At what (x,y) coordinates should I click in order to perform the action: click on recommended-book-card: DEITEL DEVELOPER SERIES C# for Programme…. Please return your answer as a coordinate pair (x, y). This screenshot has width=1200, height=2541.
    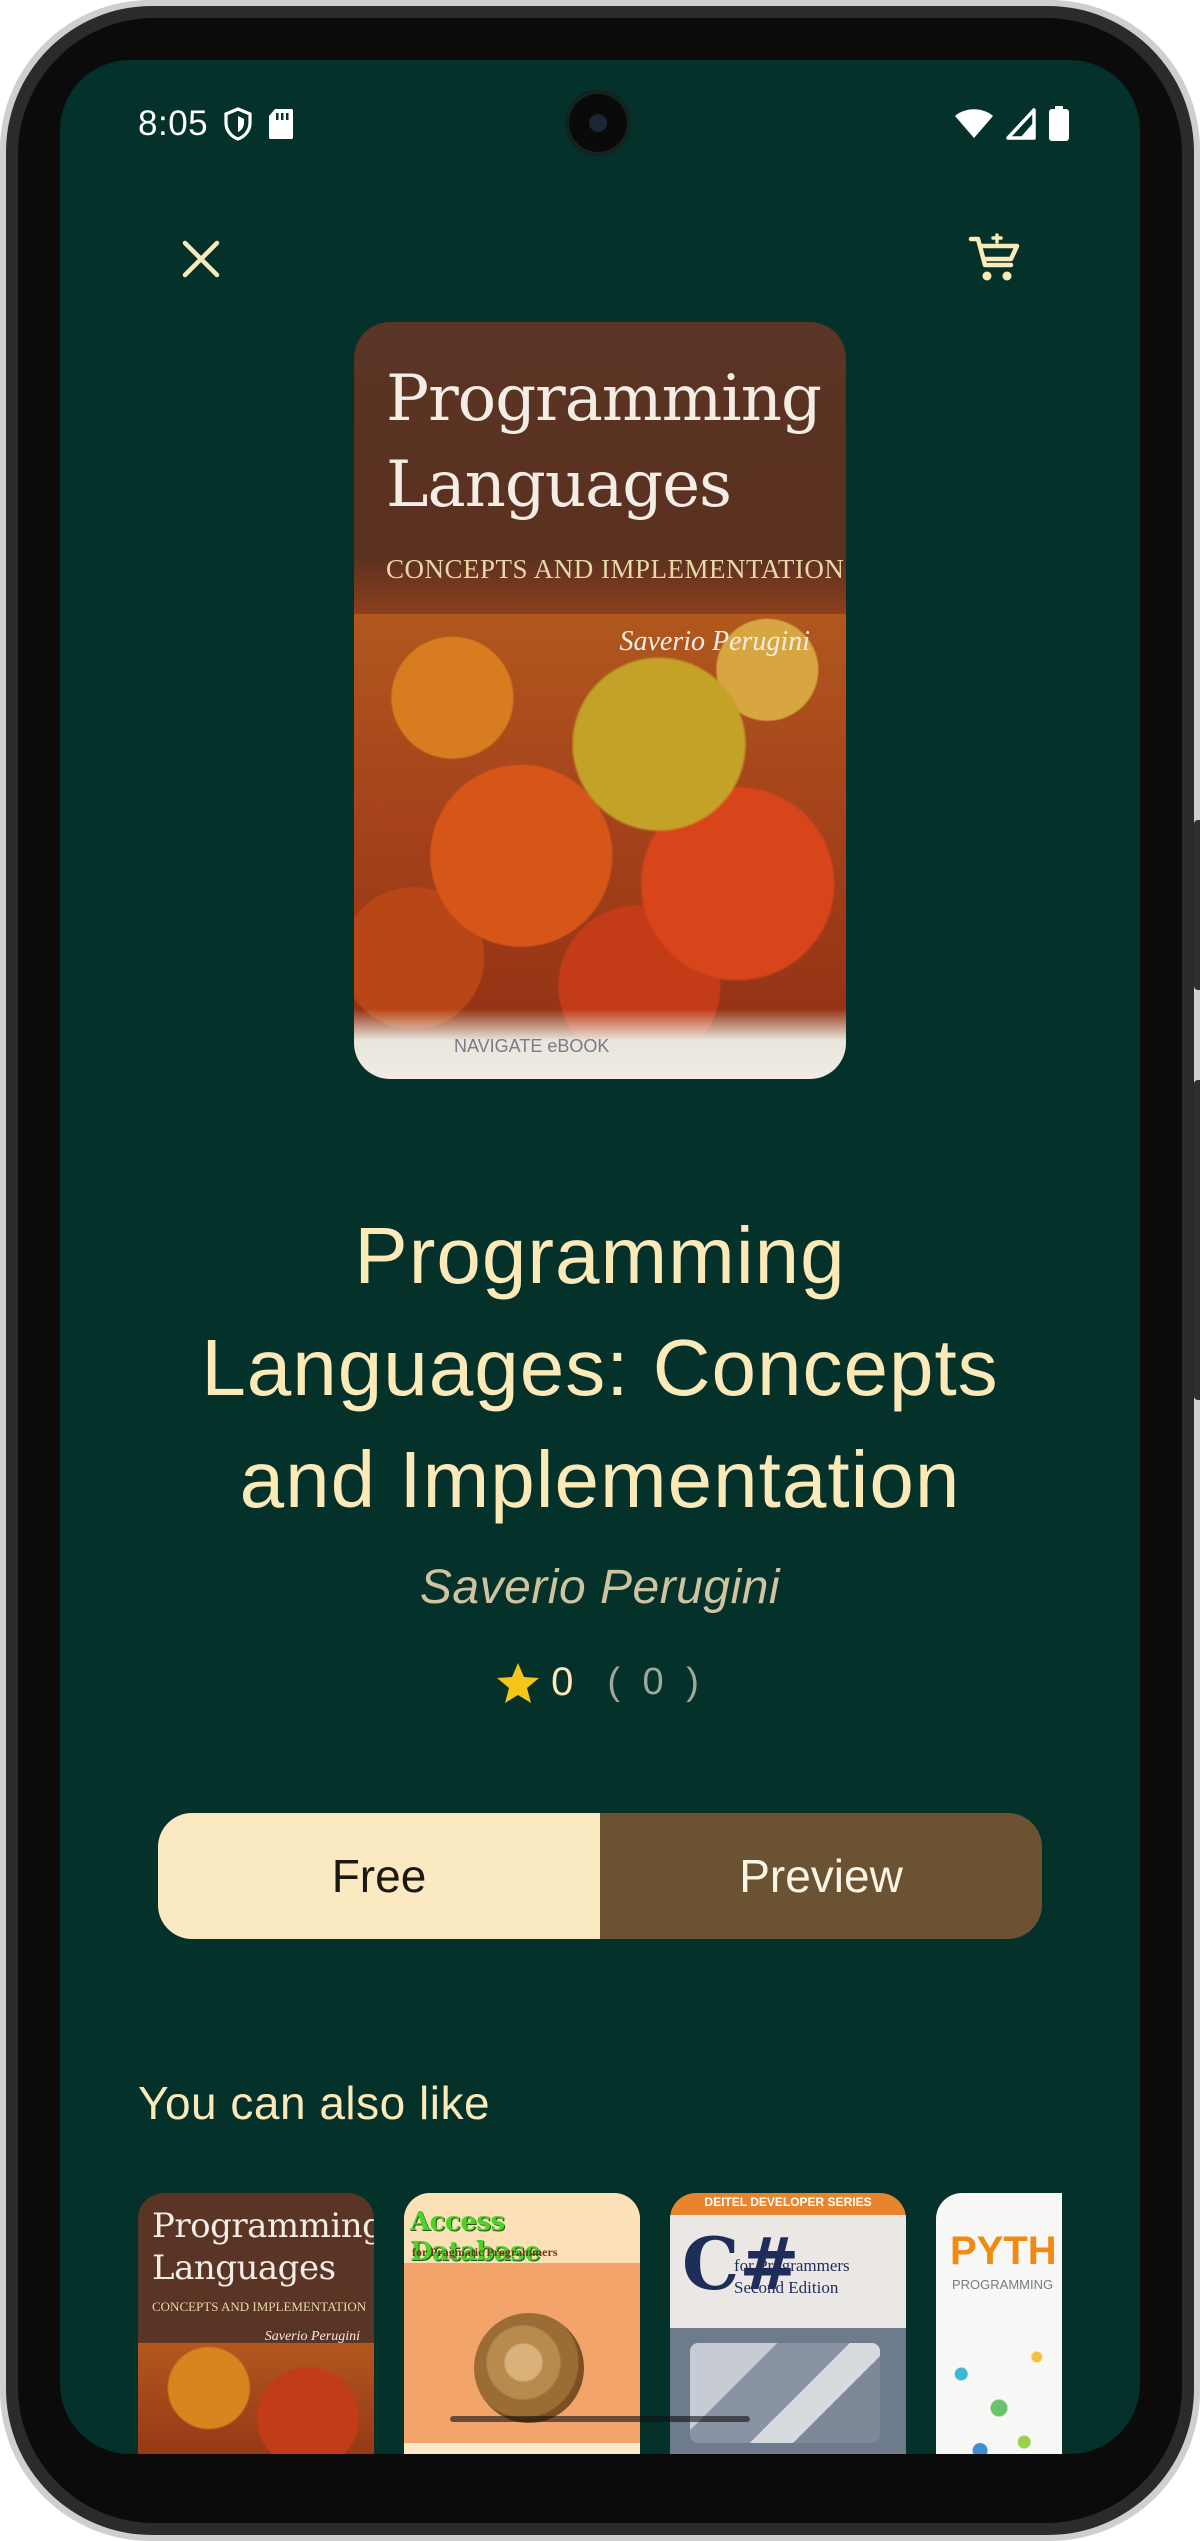
    Looking at the image, I should click on (788, 2323).